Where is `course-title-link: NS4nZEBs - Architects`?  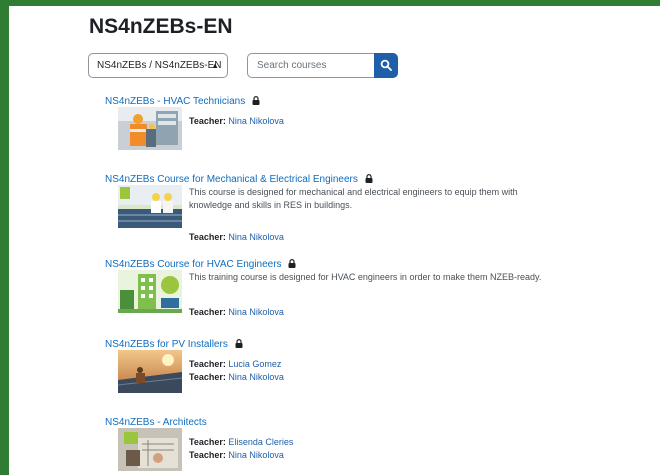
course-title-link: NS4nZEBs - Architects is located at coordinates (156, 422).